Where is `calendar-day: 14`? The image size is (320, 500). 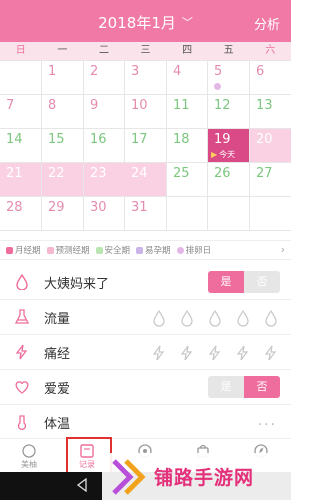 calendar-day: 14 is located at coordinates (20, 145).